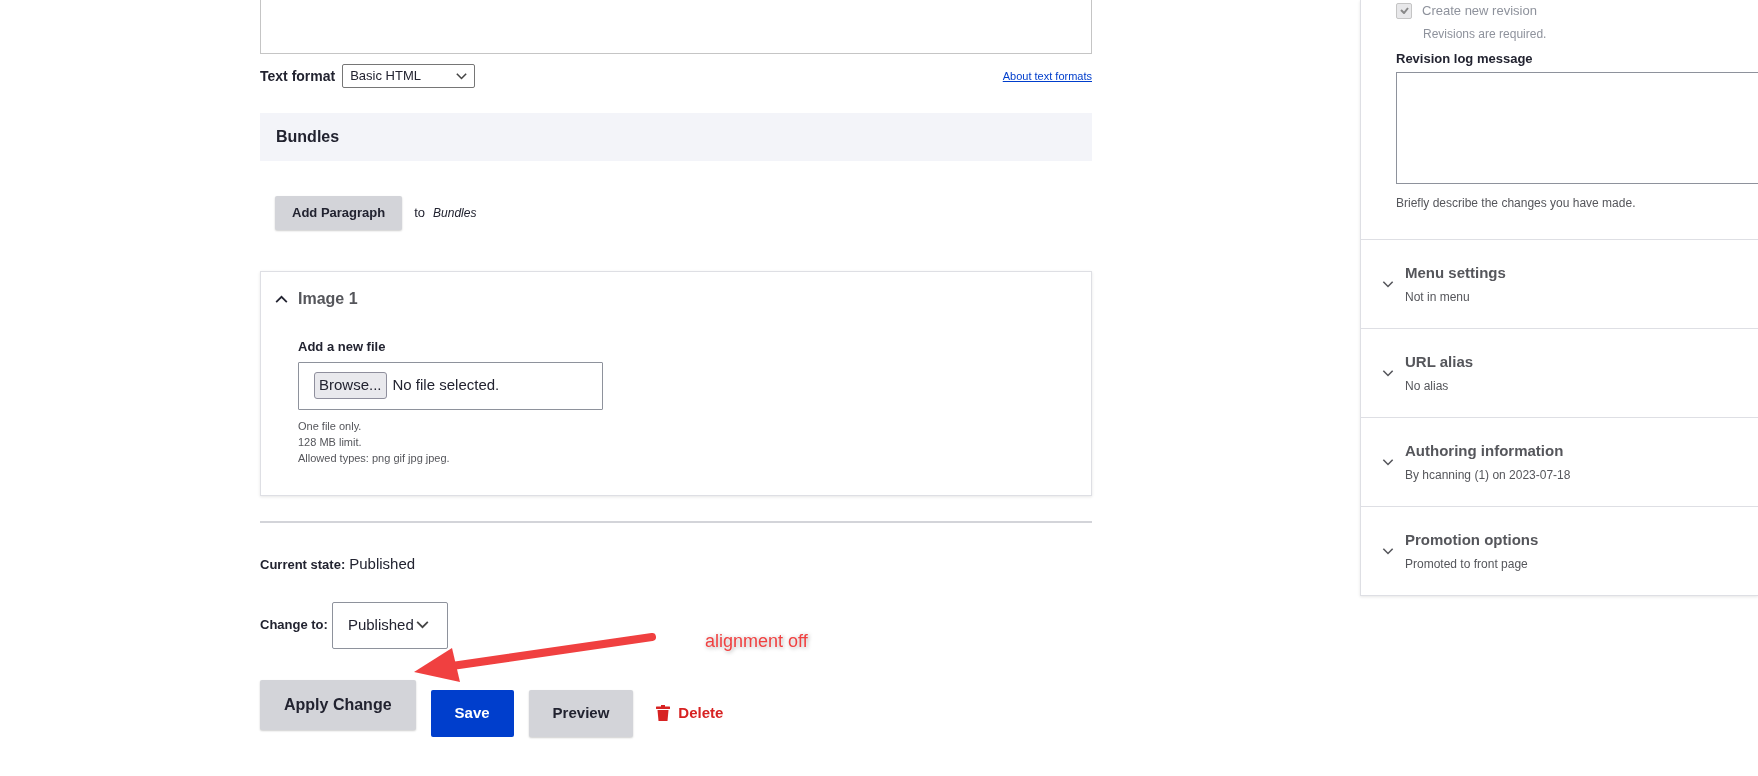 Image resolution: width=1758 pixels, height=776 pixels. I want to click on preview-button: Preview, so click(581, 713).